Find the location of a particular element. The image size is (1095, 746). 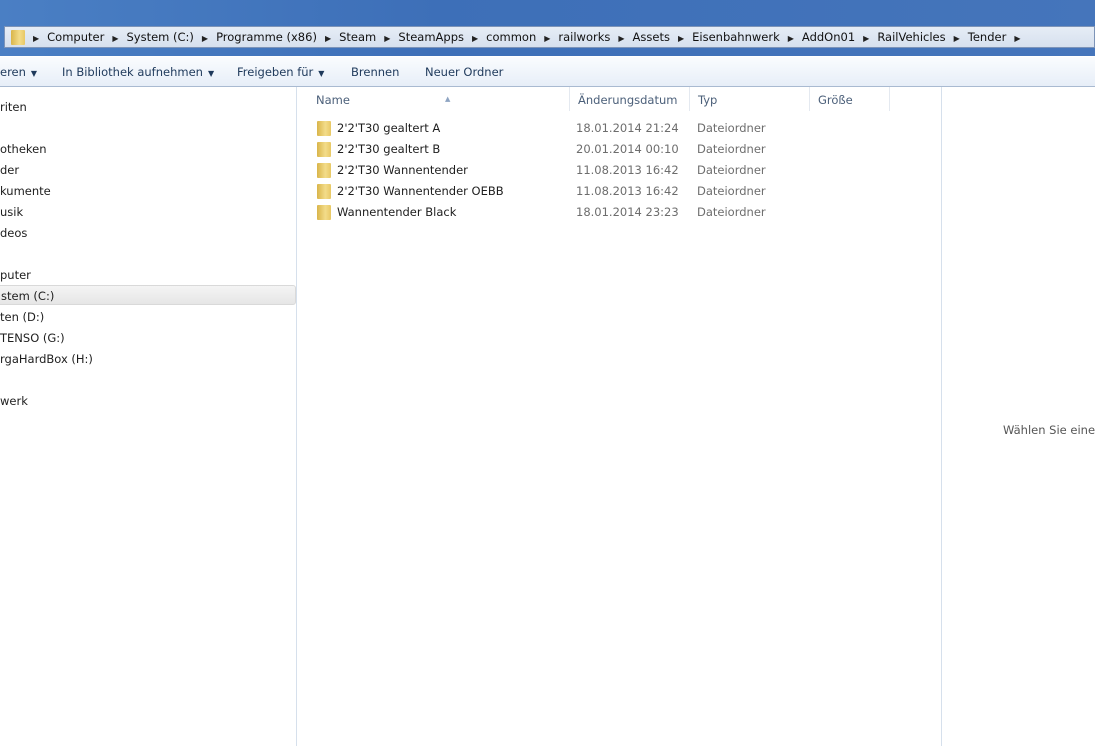

nav-item-system-c: stem (C:) is located at coordinates (148, 295).